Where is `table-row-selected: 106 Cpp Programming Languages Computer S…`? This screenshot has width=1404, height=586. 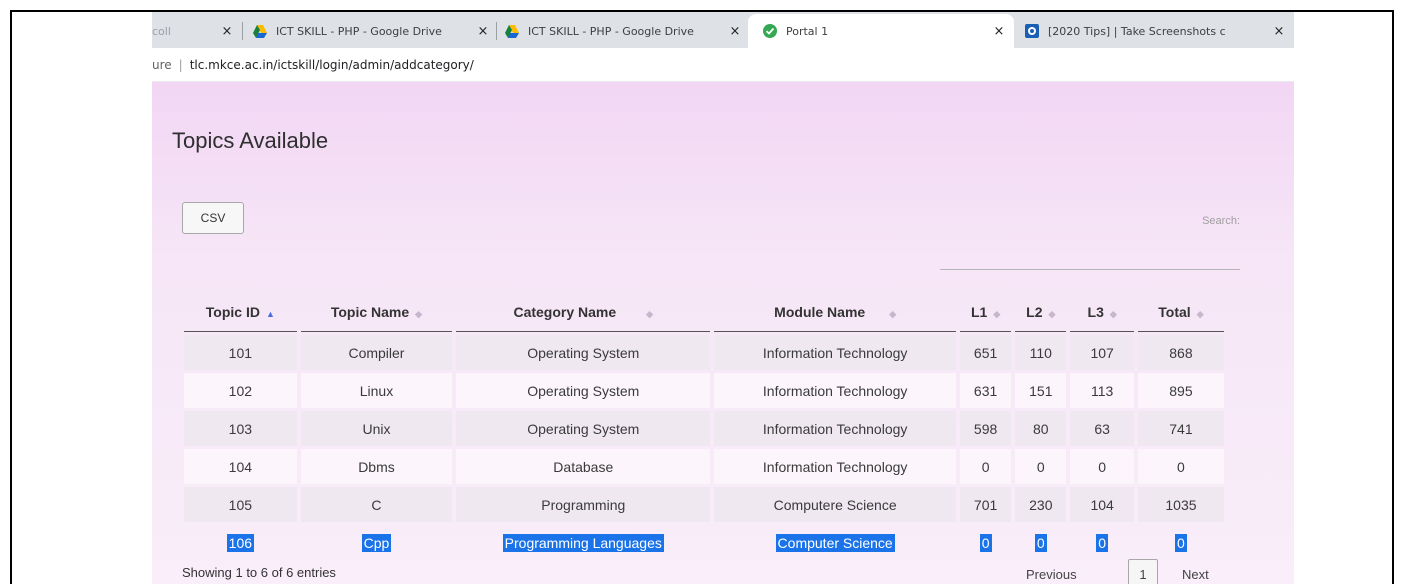
table-row-selected: 106 Cpp Programming Languages Computer S… is located at coordinates (704, 542).